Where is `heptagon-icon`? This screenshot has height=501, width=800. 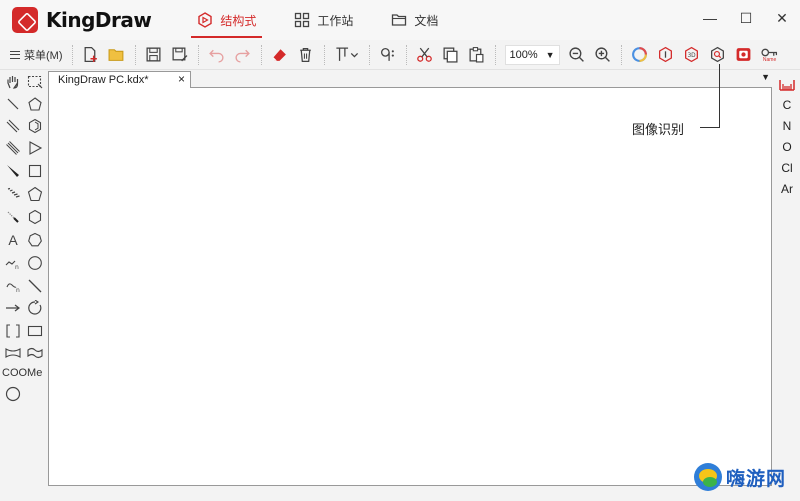 heptagon-icon is located at coordinates (35, 239).